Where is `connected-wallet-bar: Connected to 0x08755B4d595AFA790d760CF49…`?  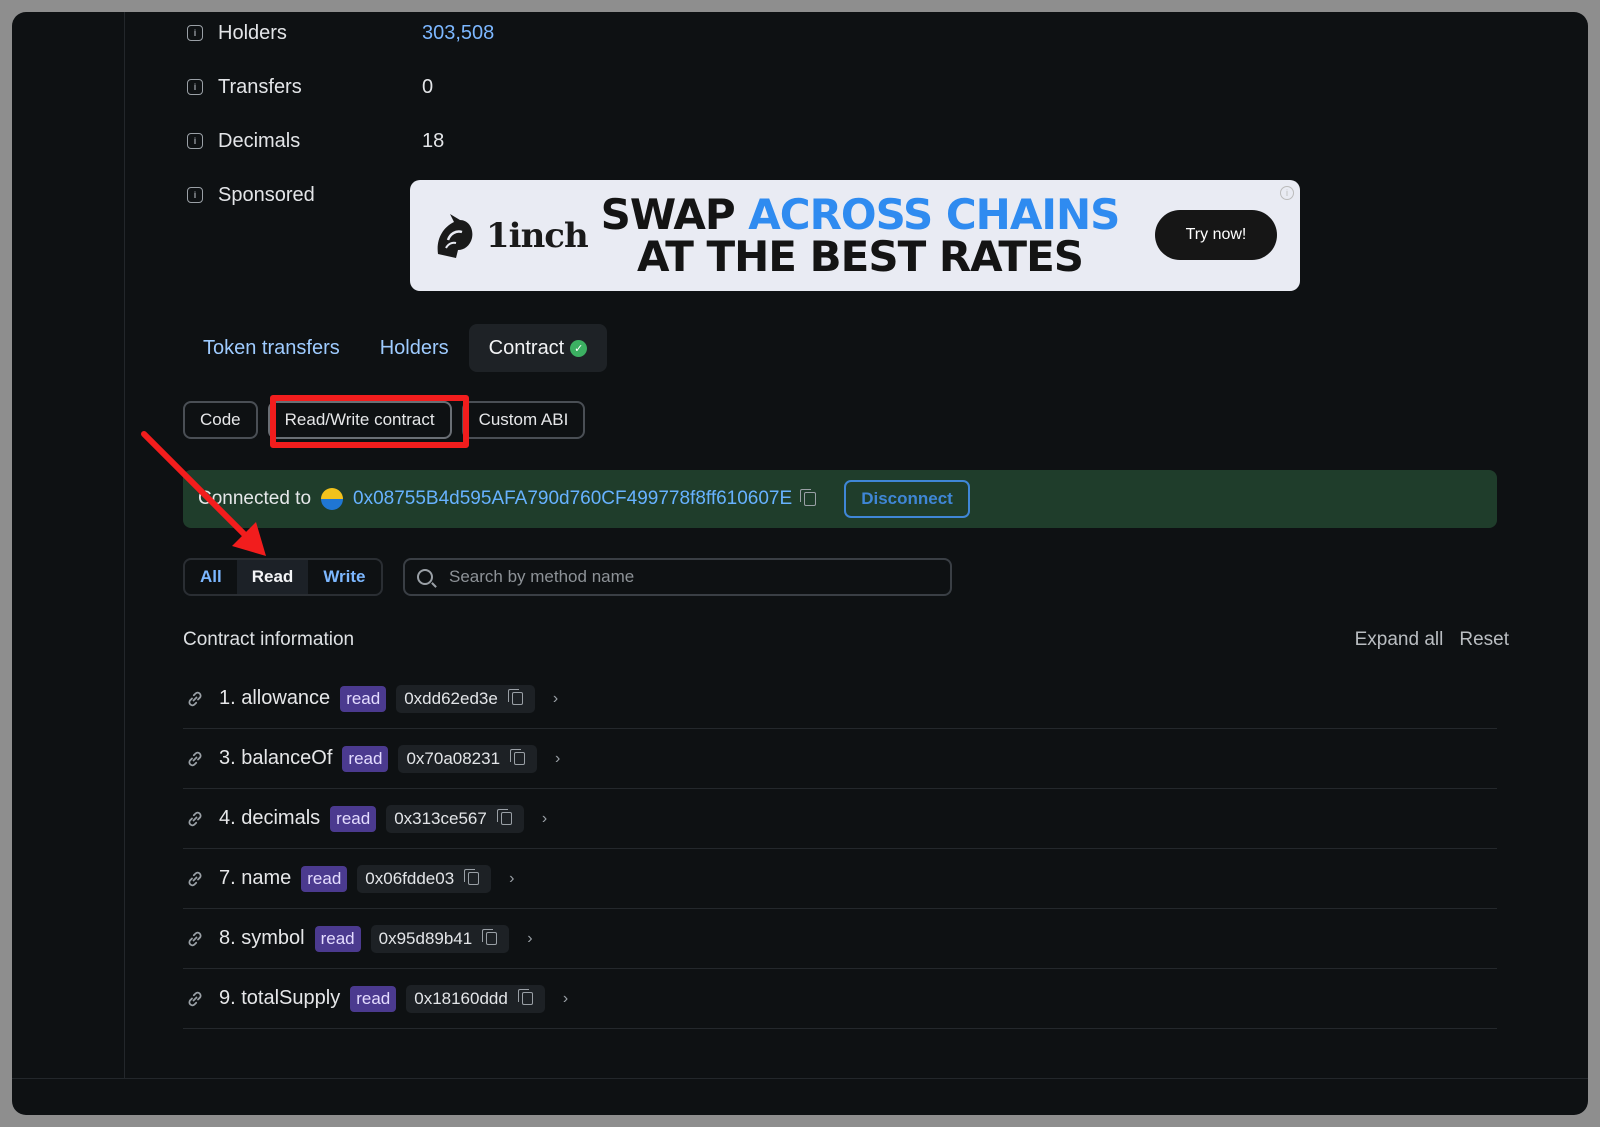
connected-wallet-bar: Connected to 0x08755B4d595AFA790d760CF49… is located at coordinates (840, 499).